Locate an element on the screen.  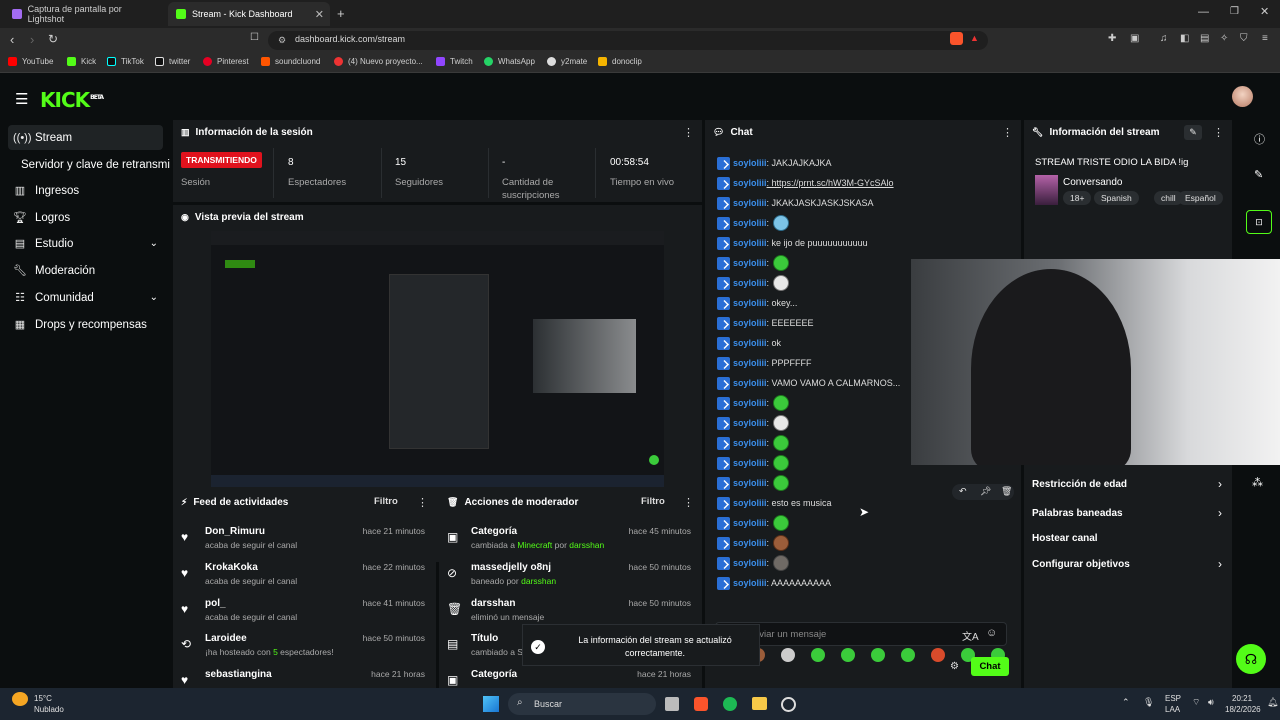
connections-icon: ⁂ is located at coordinates (1257, 482).